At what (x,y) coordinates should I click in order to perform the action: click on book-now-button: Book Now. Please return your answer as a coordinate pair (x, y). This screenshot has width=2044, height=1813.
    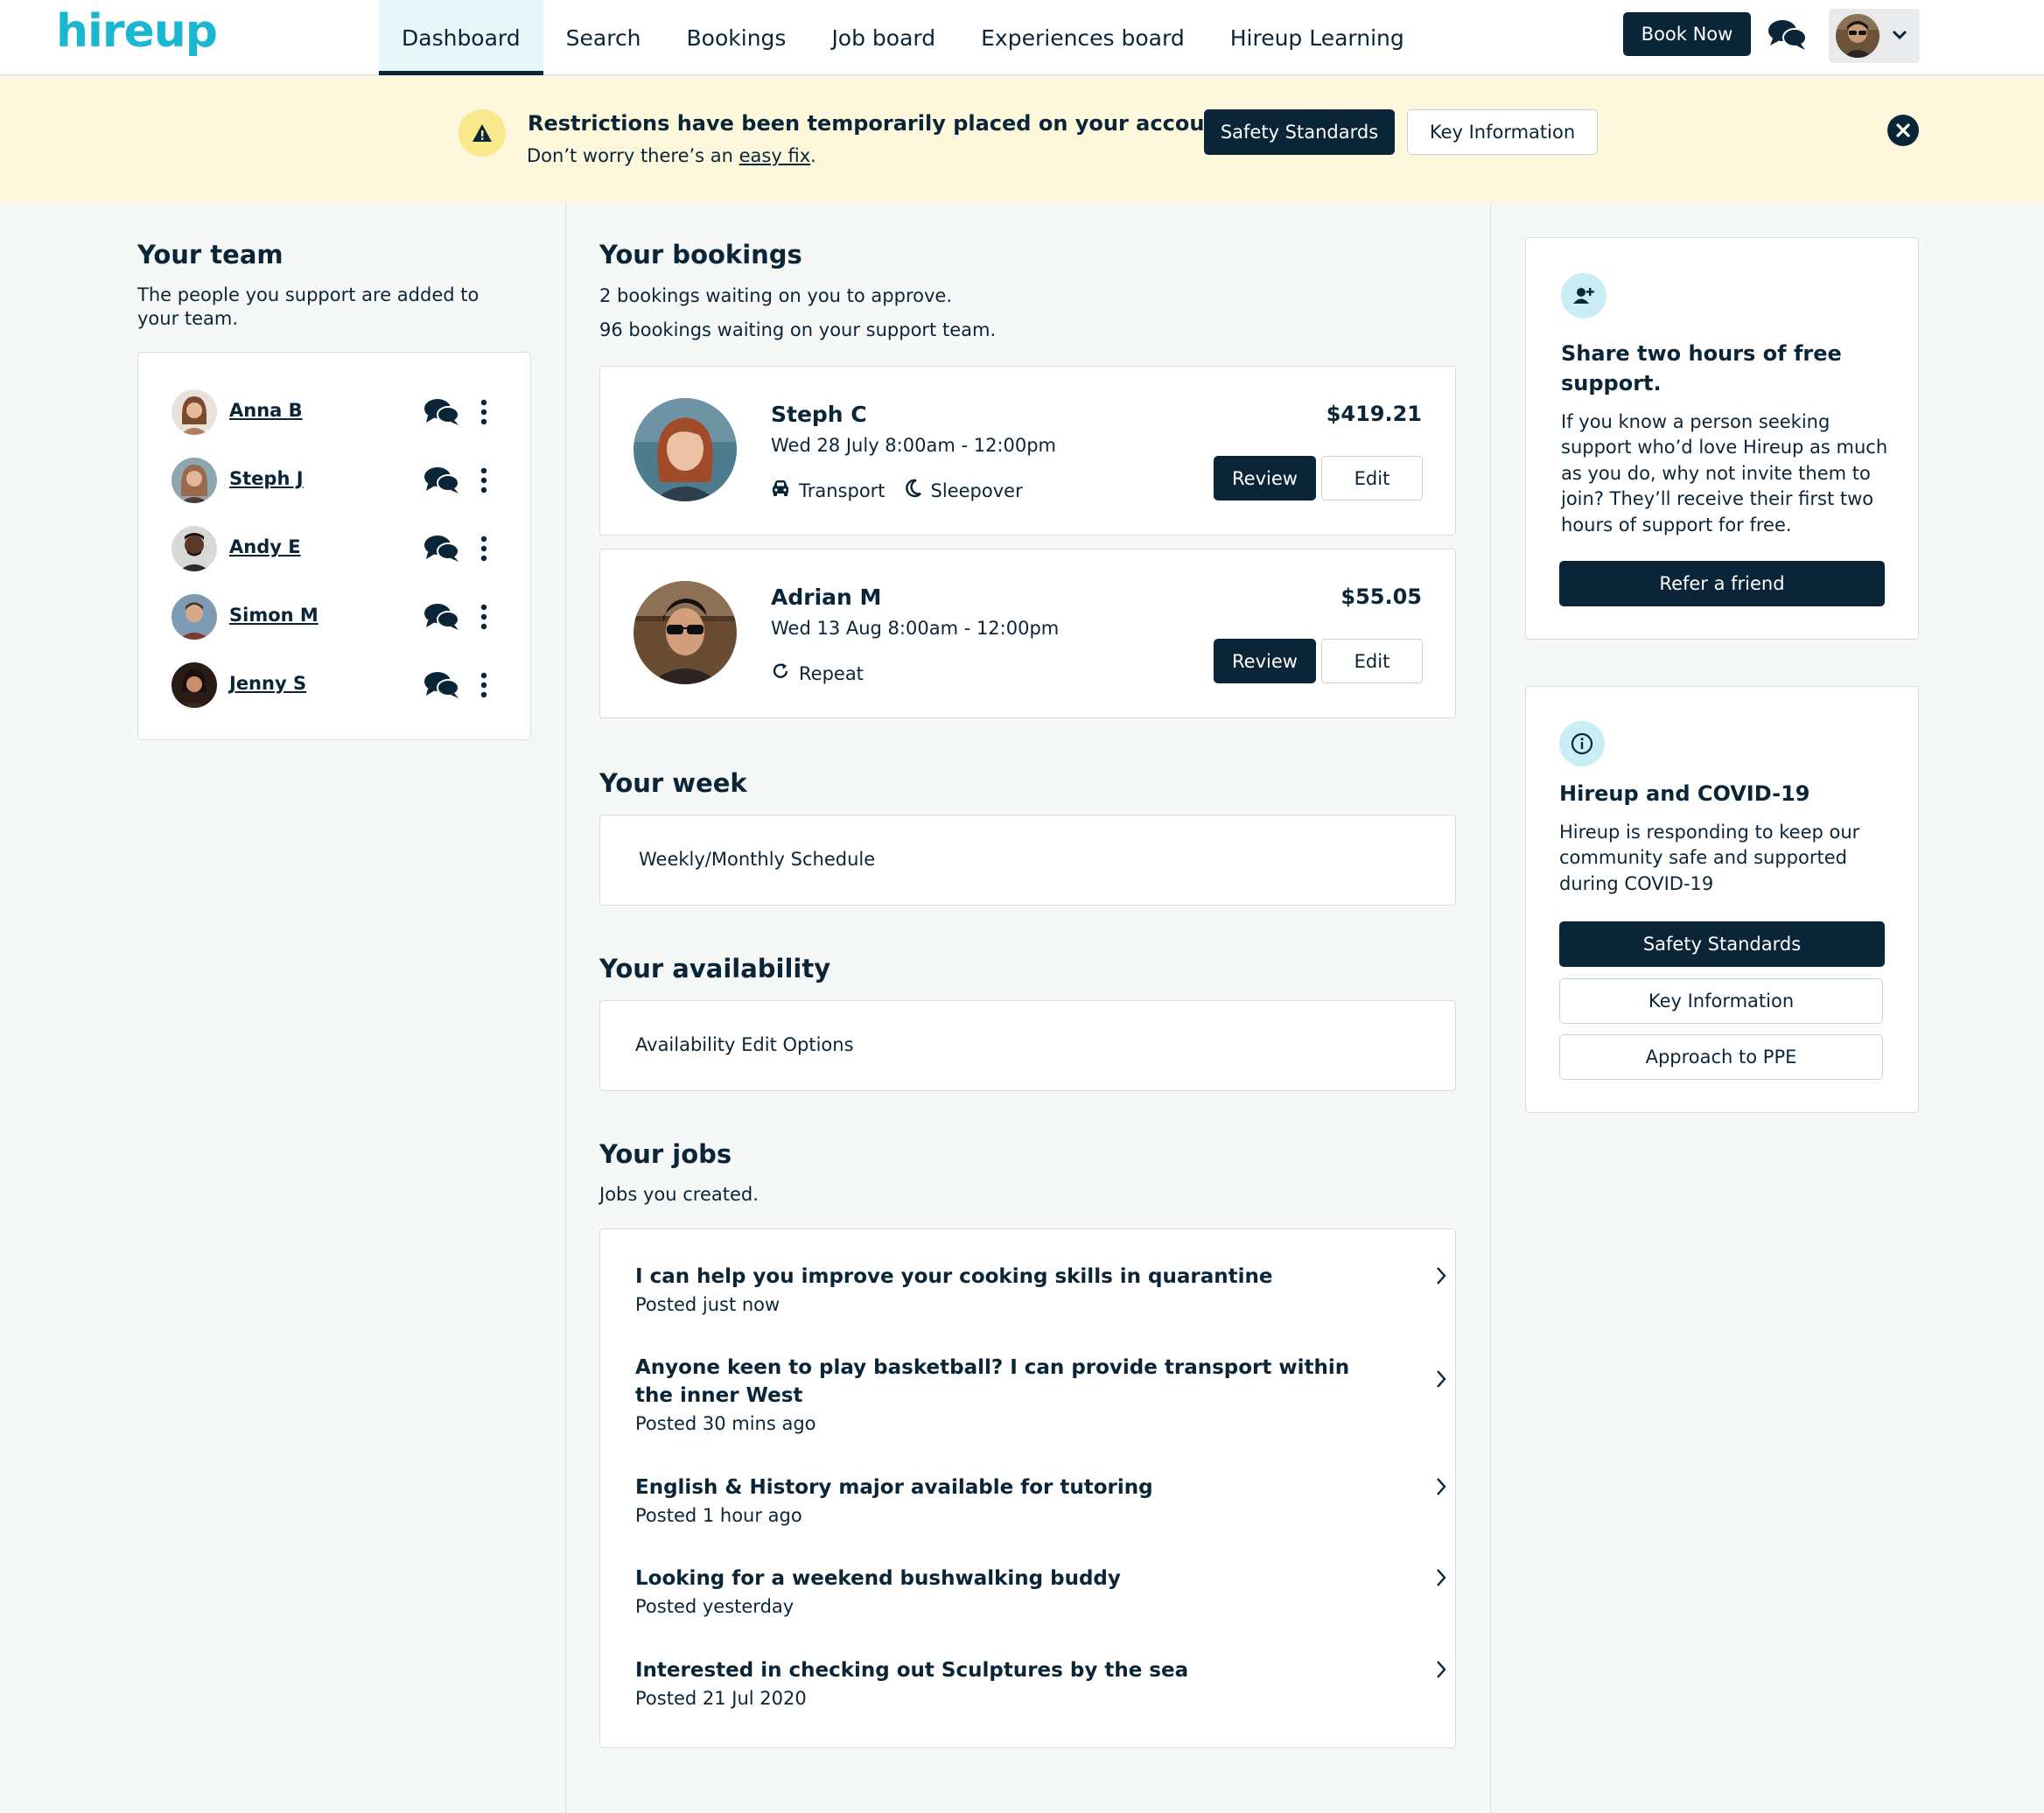
    Looking at the image, I should click on (1687, 34).